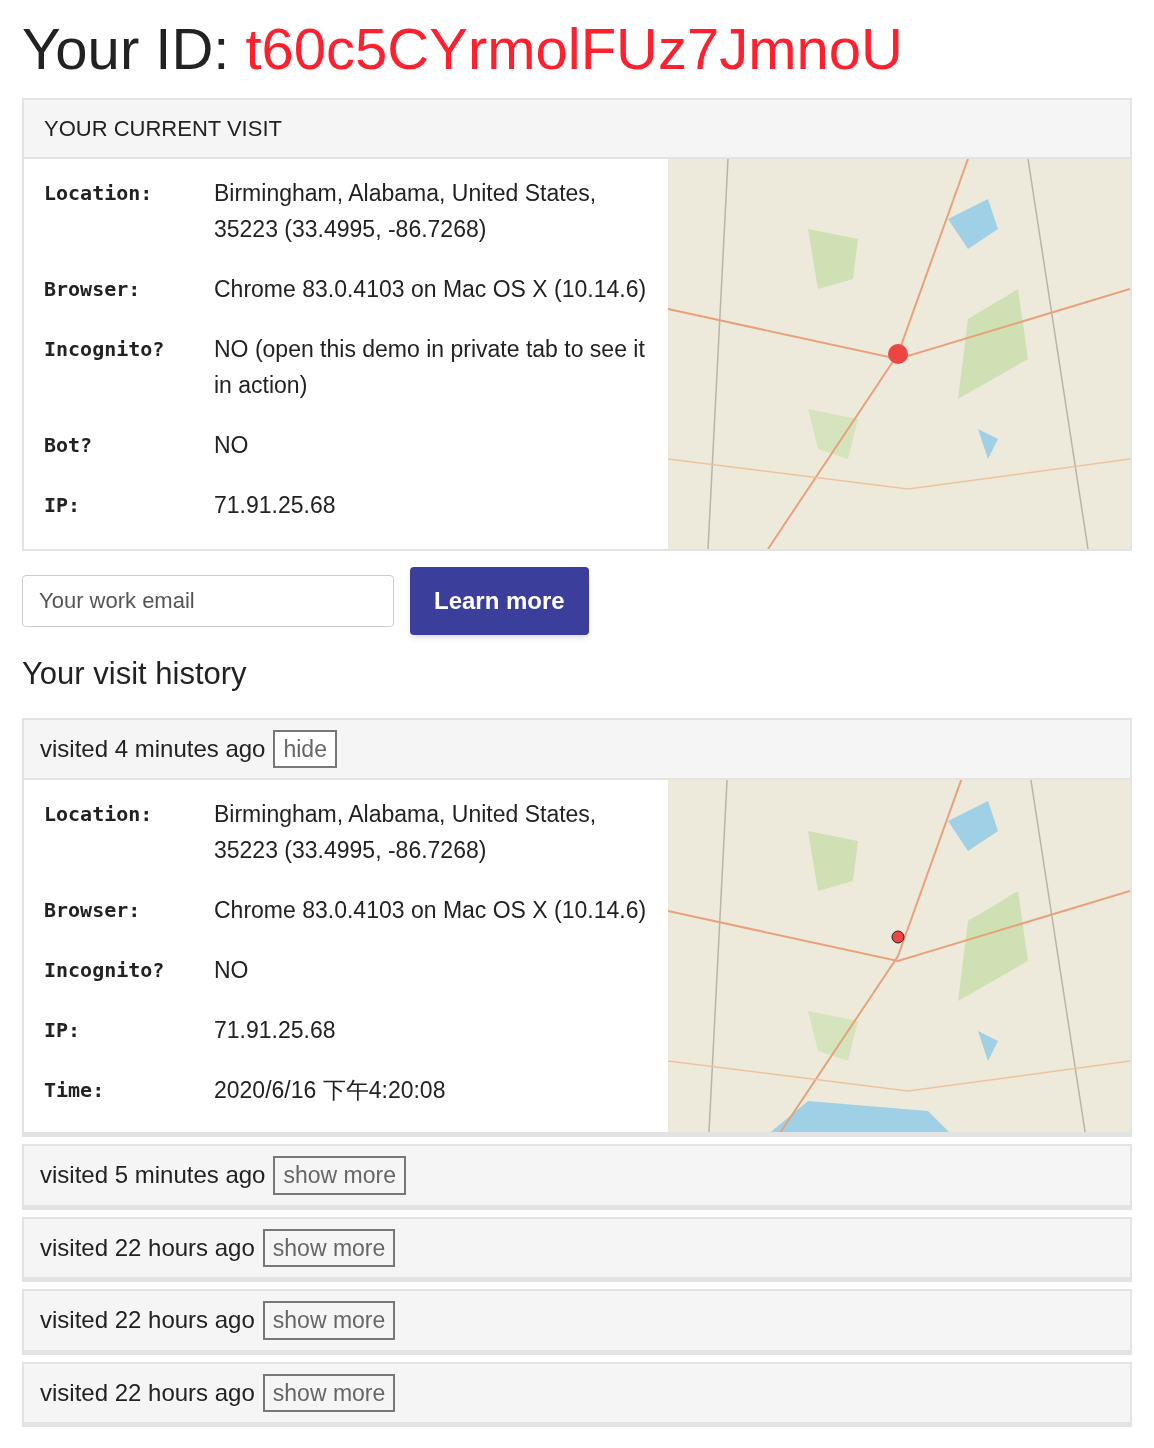  What do you see at coordinates (153, 1175) in the screenshot?
I see `visit-time: visited 5 minutes ago` at bounding box center [153, 1175].